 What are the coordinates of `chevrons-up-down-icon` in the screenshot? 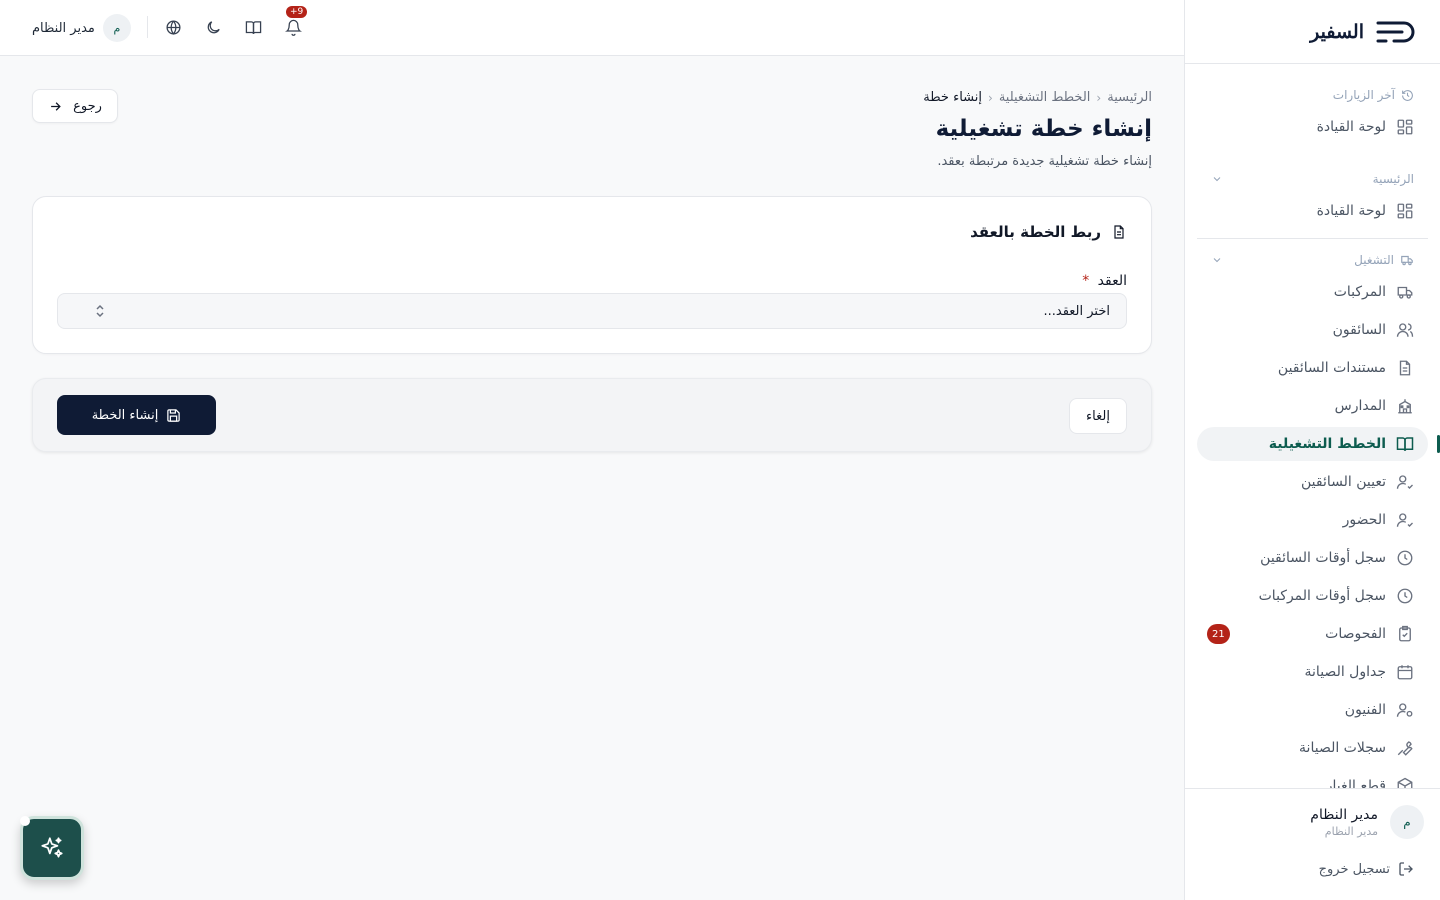 It's located at (100, 311).